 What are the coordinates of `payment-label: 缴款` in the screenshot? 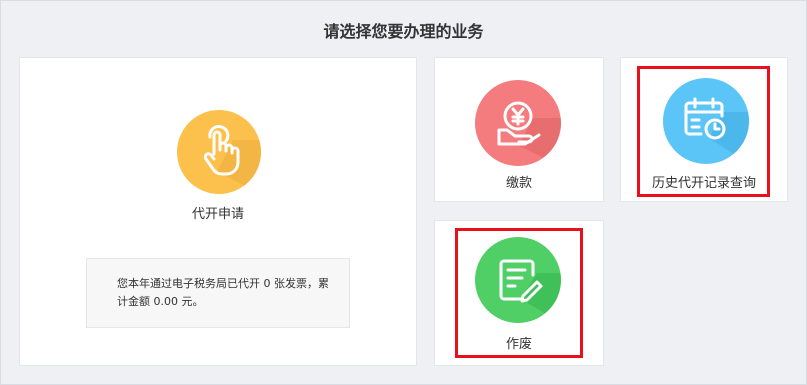 It's located at (518, 183).